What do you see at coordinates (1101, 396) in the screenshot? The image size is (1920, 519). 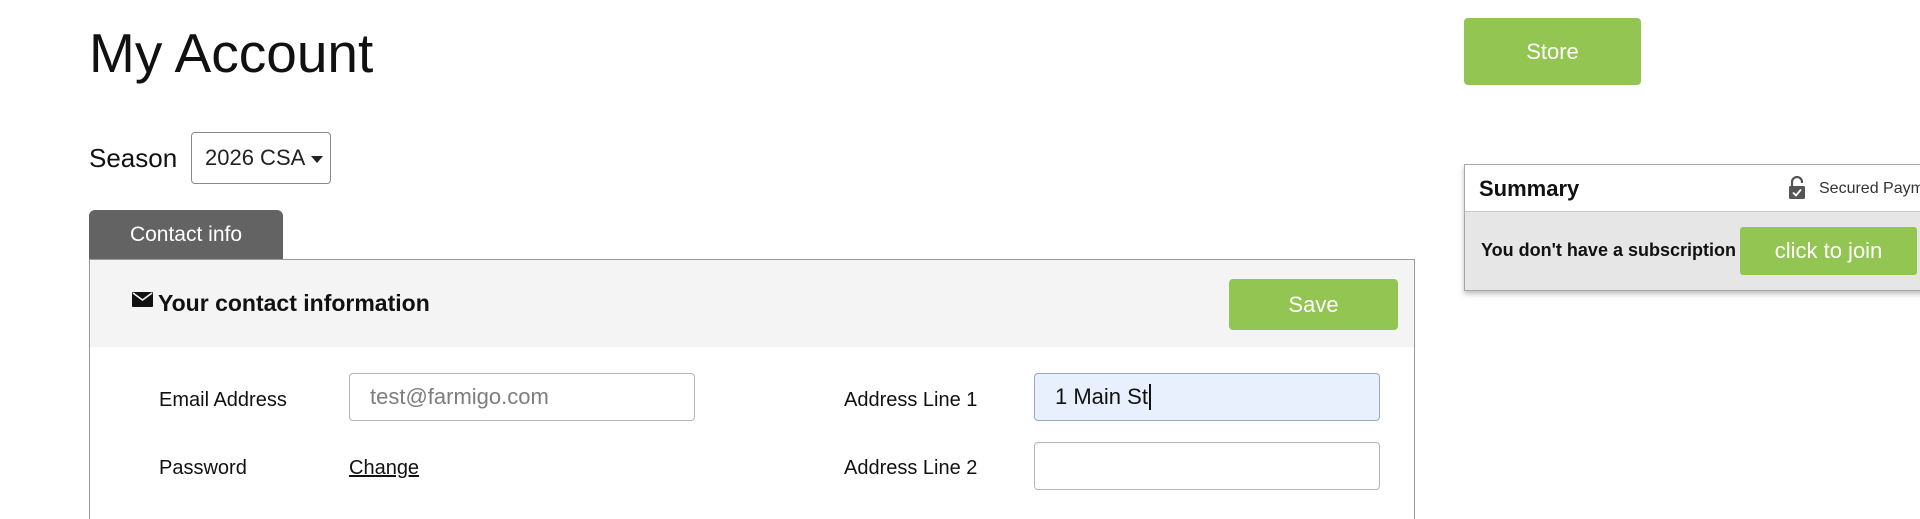 I see `address-line-1-value: 1 Main St` at bounding box center [1101, 396].